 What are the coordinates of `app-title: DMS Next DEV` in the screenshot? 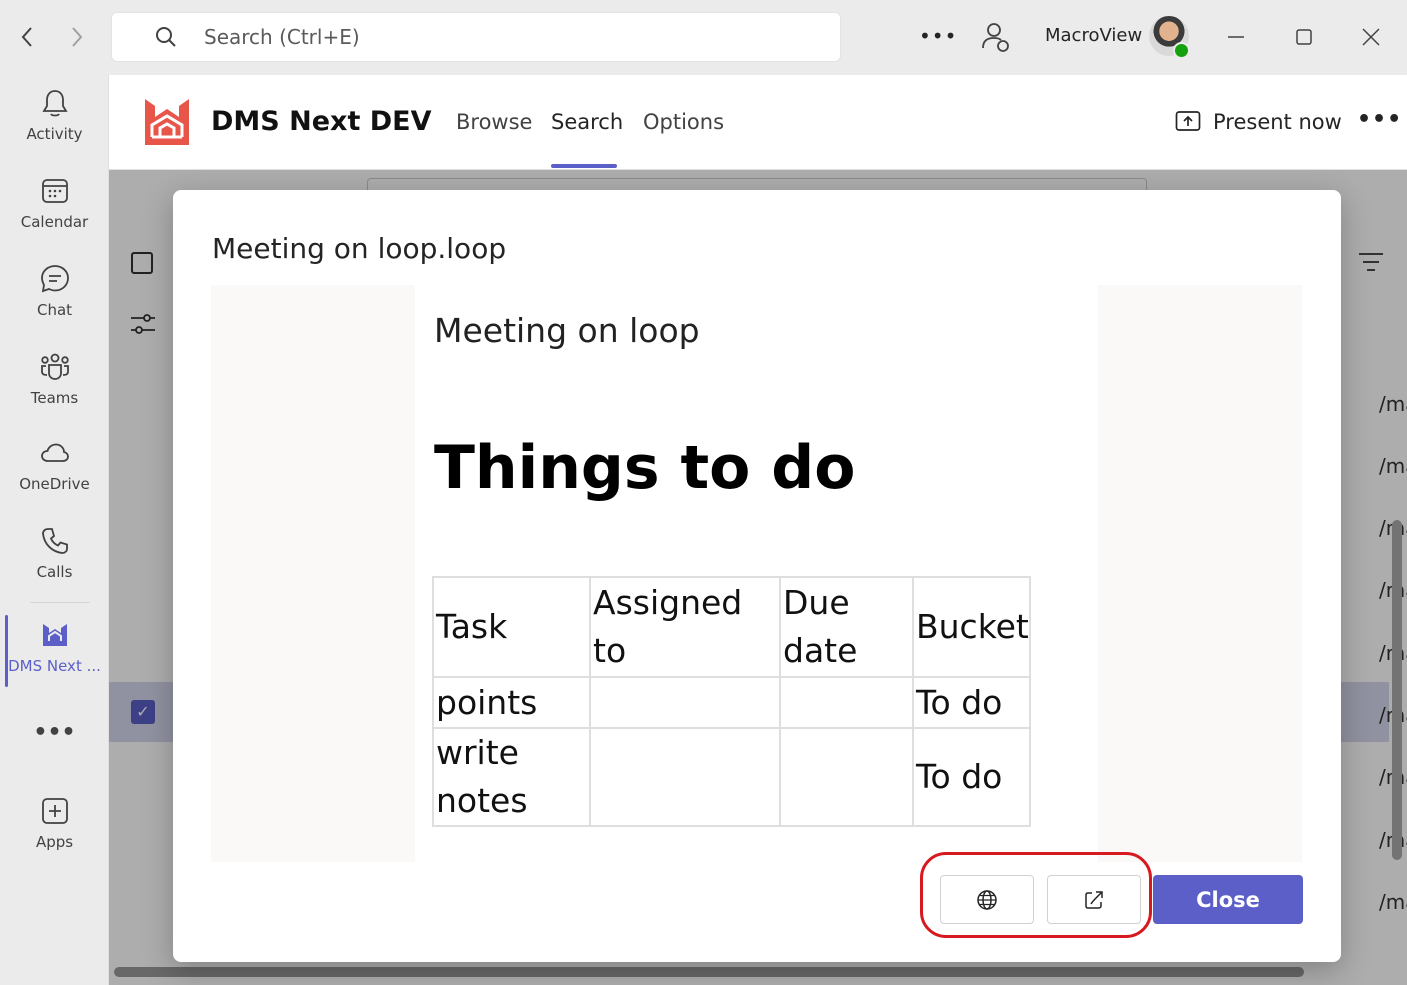 It's located at (321, 121).